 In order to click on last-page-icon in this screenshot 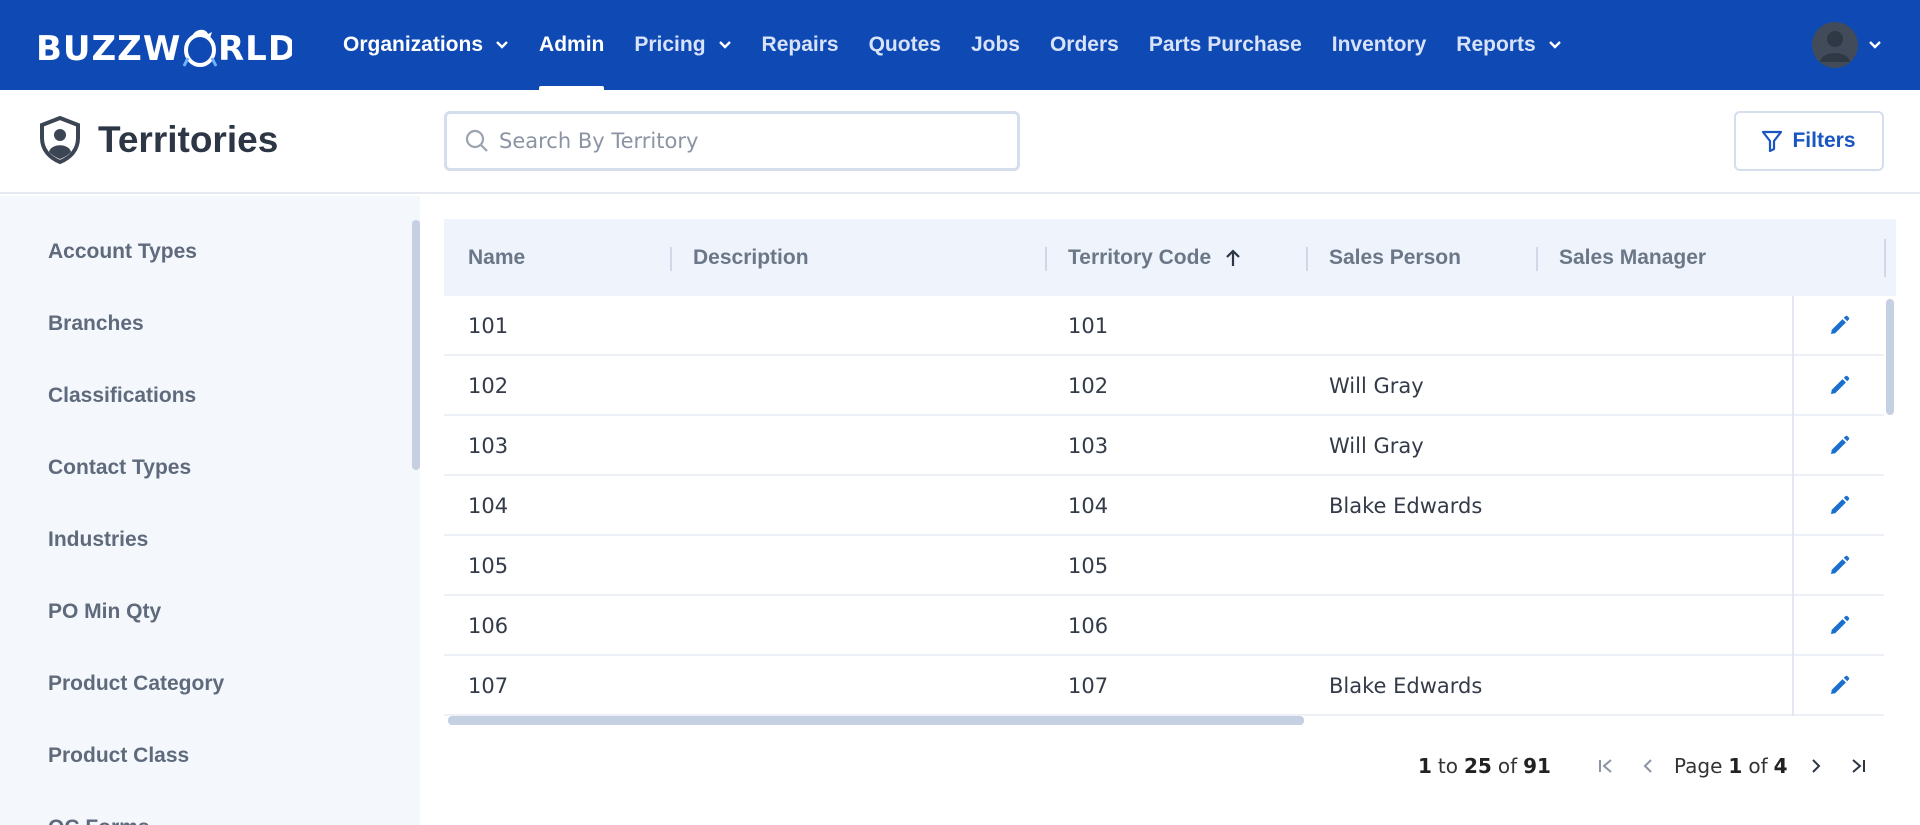, I will do `click(1858, 766)`.